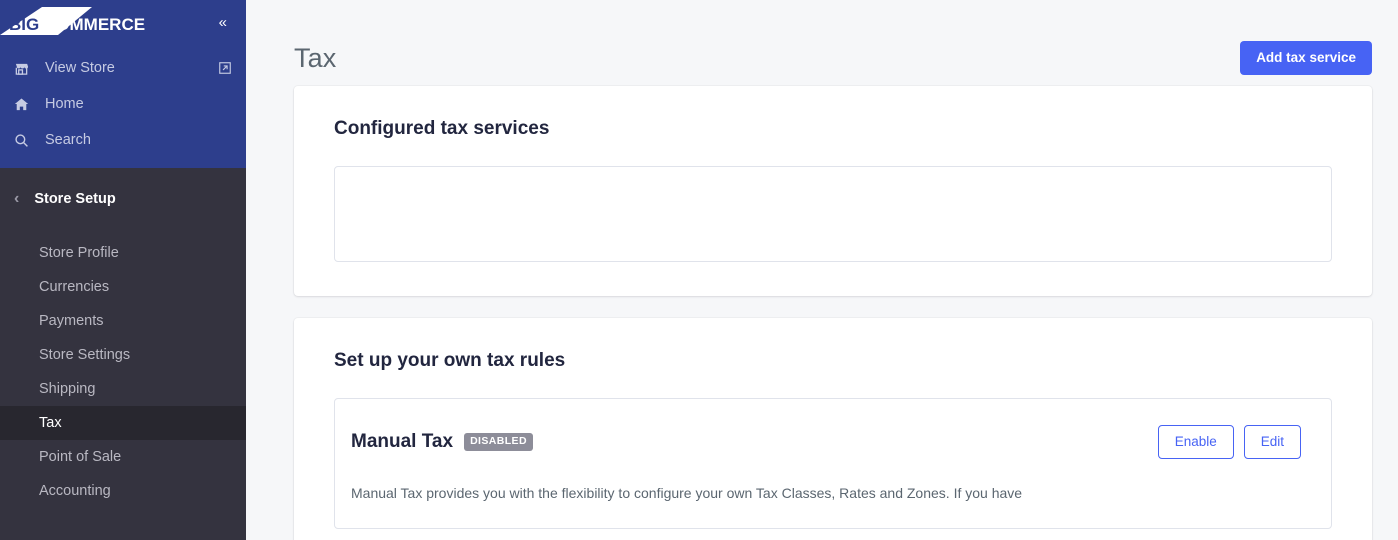 The height and width of the screenshot is (540, 1398). What do you see at coordinates (24, 24) in the screenshot?
I see `svg-text: BIG` at bounding box center [24, 24].